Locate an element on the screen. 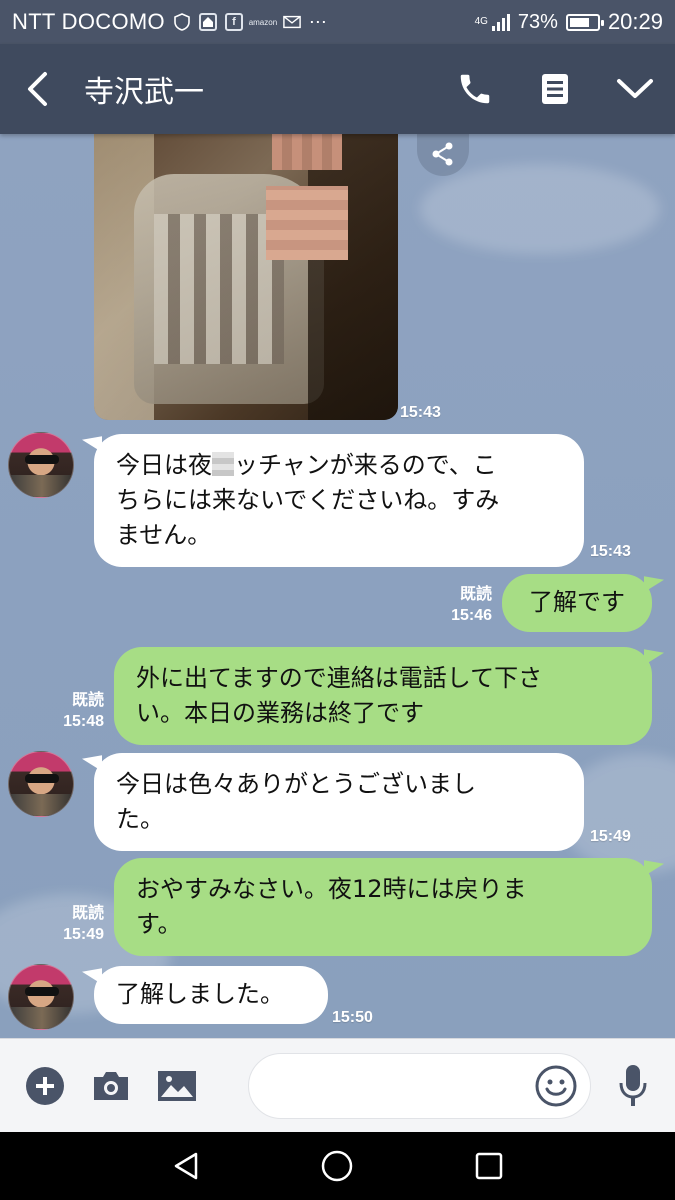 The width and height of the screenshot is (675, 1200). message-text: 今日は夜 is located at coordinates (164, 465).